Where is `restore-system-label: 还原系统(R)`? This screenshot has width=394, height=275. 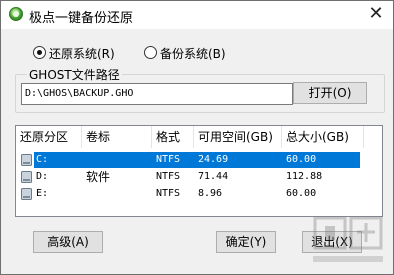
restore-system-label: 还原系统(R) is located at coordinates (82, 54).